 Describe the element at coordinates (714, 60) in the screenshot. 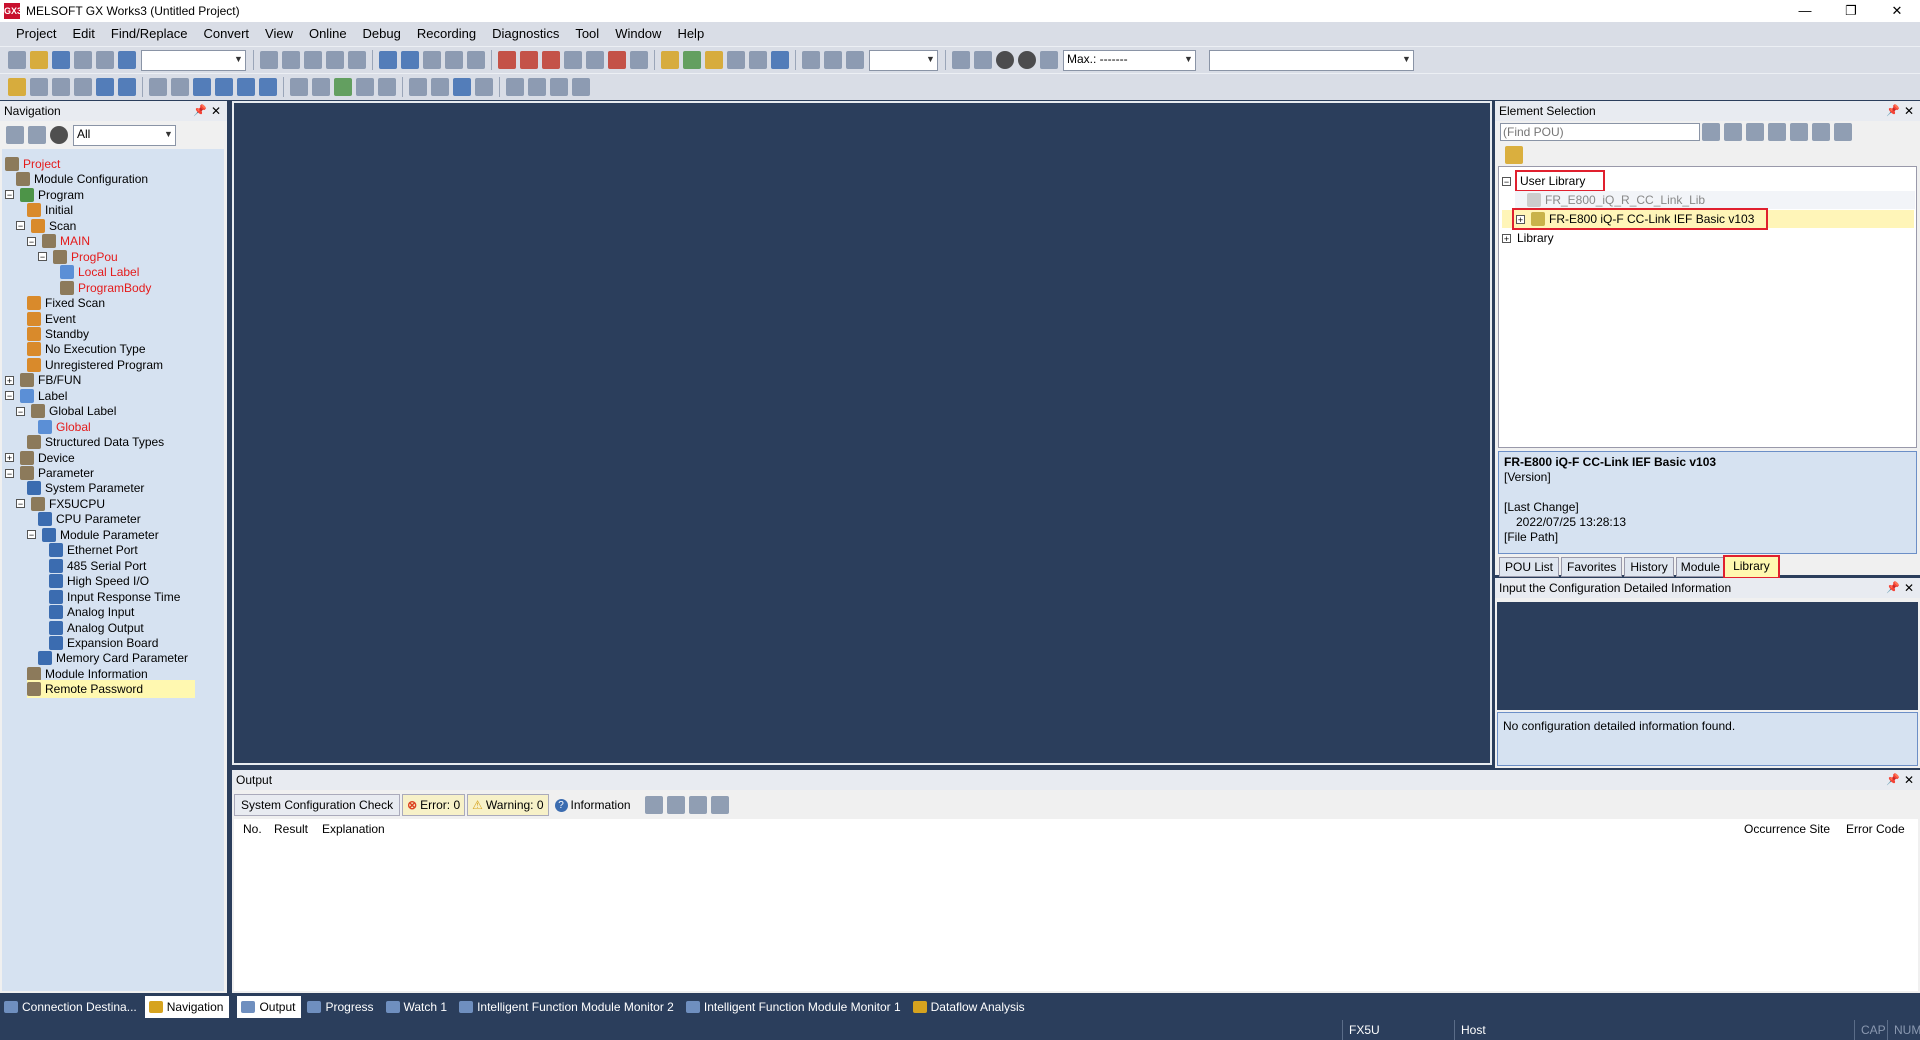

I see `device-test-icon` at that location.